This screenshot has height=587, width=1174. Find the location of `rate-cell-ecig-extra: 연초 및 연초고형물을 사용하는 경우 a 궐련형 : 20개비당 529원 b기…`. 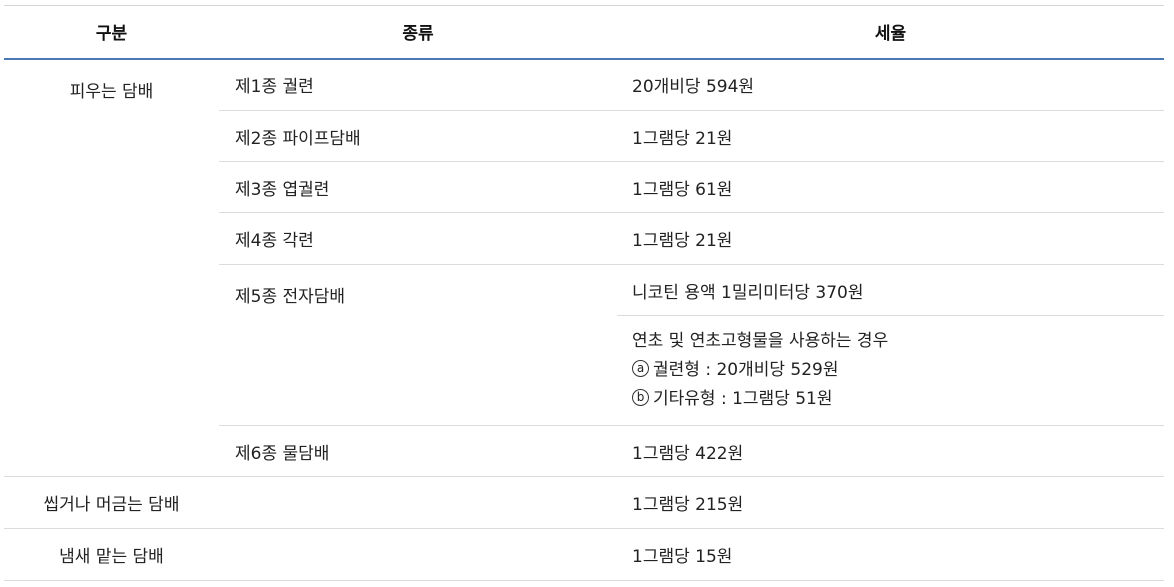

rate-cell-ecig-extra: 연초 및 연초고형물을 사용하는 경우 a 궐련형 : 20개비당 529원 b기… is located at coordinates (890, 370).